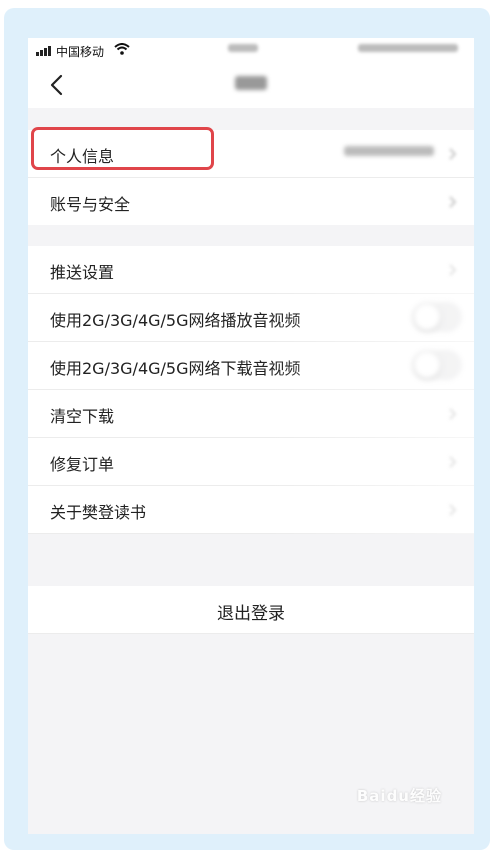  I want to click on row-label: 推送设置, so click(82, 272).